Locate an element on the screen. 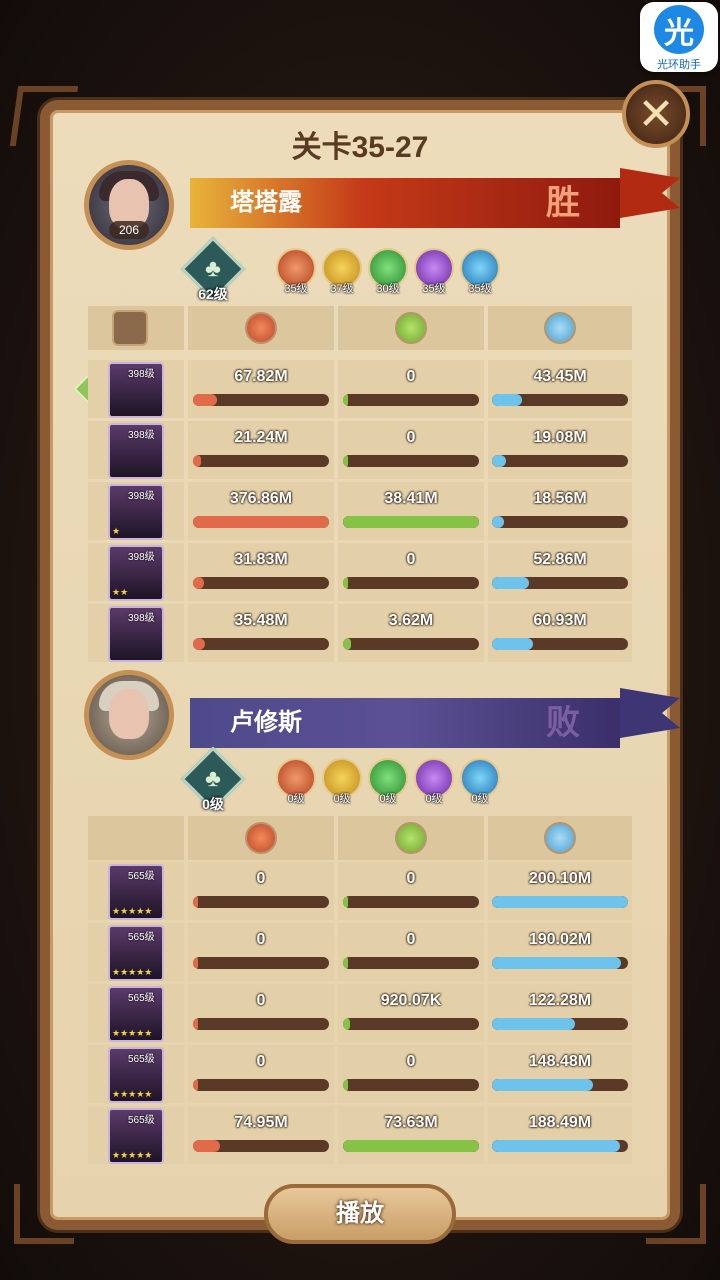  hero-stars: ★ is located at coordinates (116, 531).